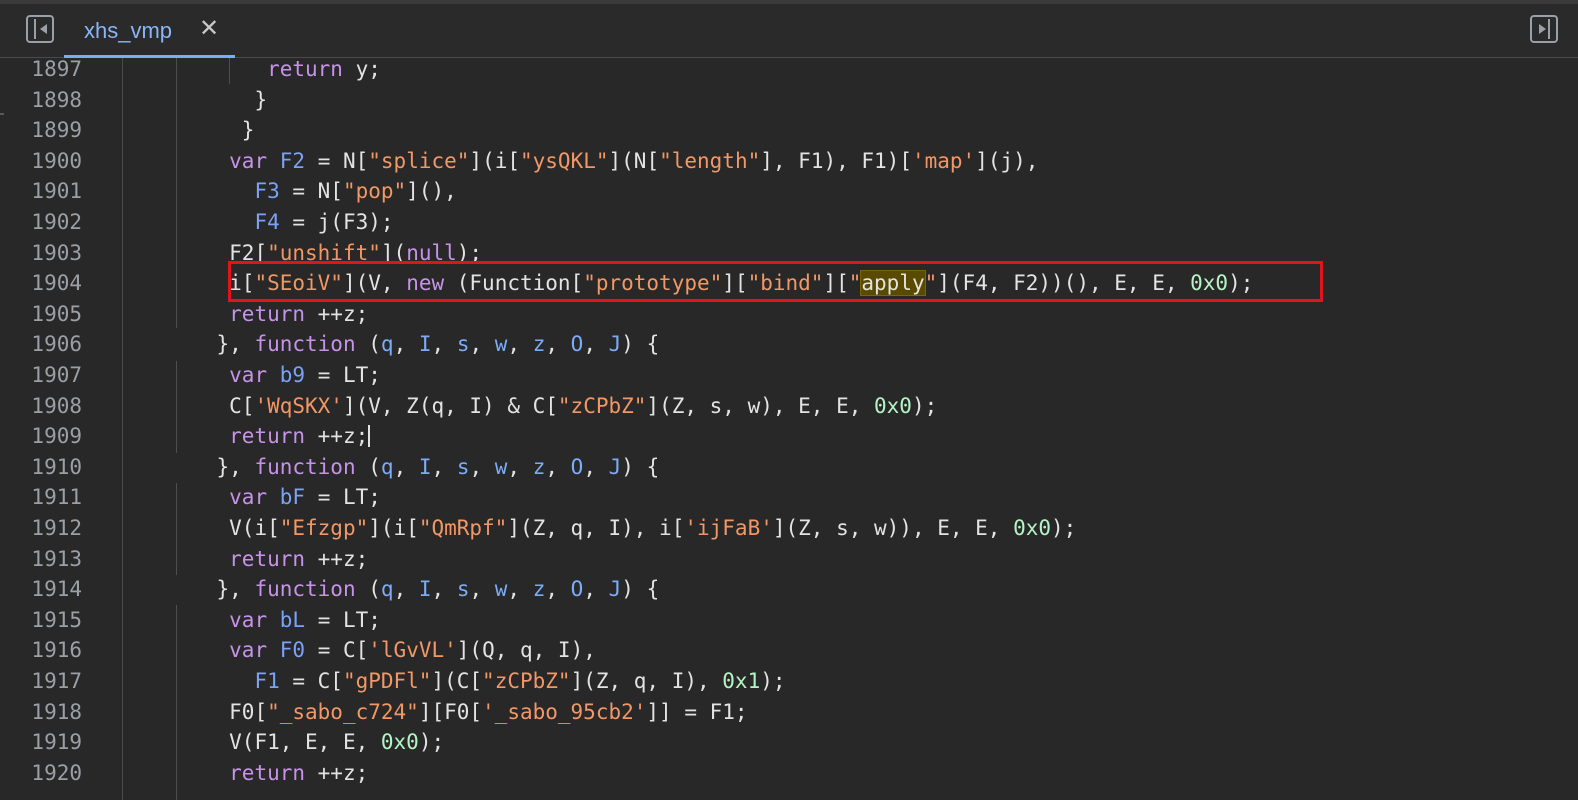 The height and width of the screenshot is (800, 1578). Describe the element at coordinates (789, 222) in the screenshot. I see `code-line: 1902 F4 = j(F3);` at that location.